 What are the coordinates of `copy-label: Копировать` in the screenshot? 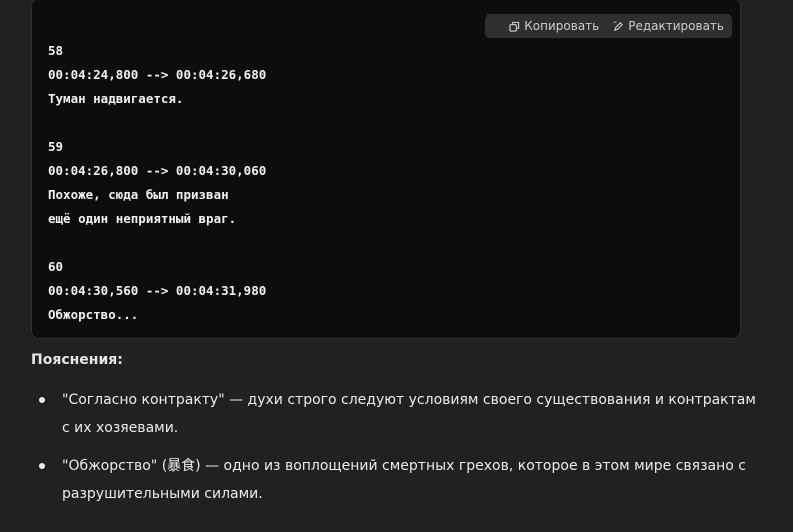 It's located at (562, 26).